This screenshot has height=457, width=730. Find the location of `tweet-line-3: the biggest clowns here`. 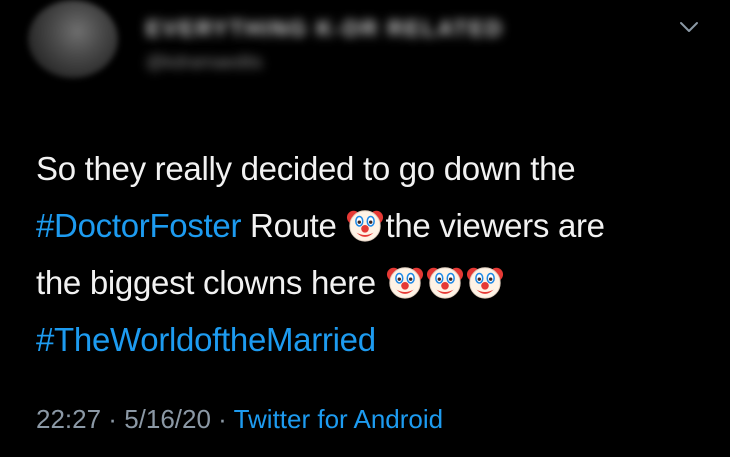

tweet-line-3: the biggest clowns here is located at coordinates (376, 282).